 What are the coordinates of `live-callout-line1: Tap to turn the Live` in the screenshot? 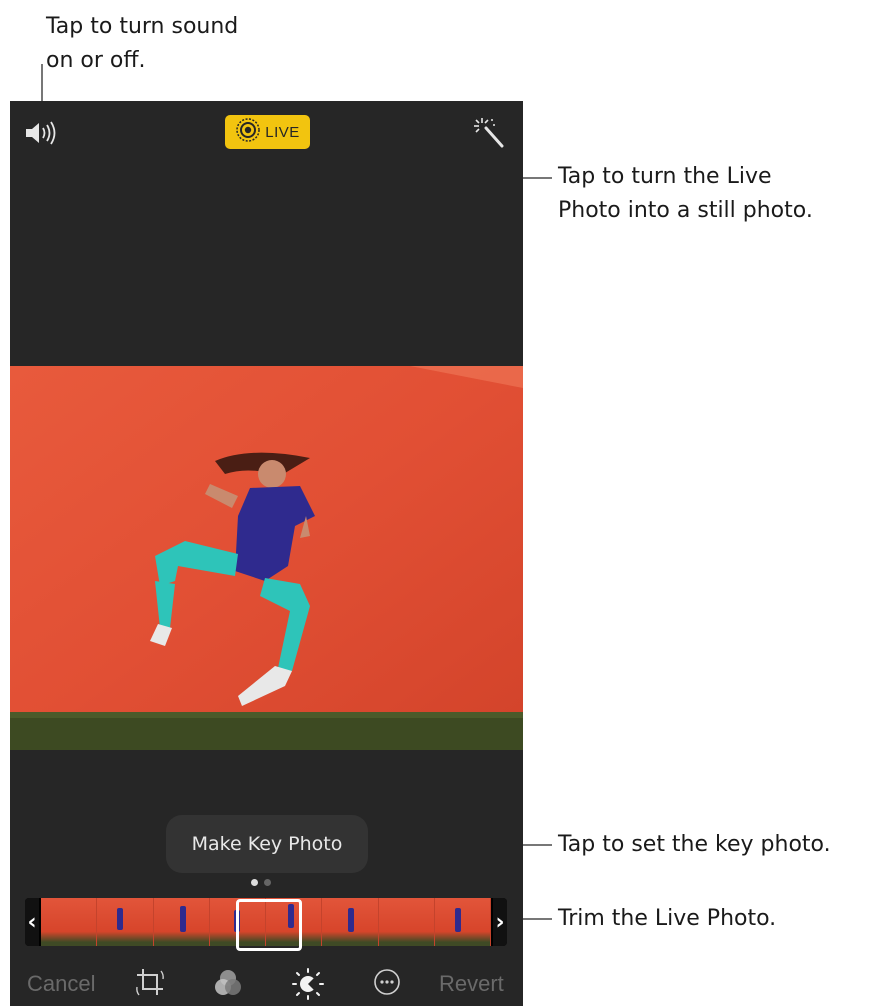 It's located at (665, 176).